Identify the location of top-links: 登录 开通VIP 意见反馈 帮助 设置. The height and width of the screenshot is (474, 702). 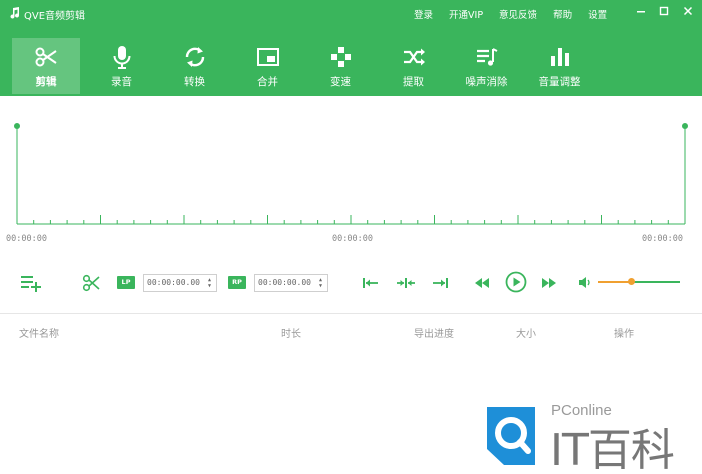
(518, 14).